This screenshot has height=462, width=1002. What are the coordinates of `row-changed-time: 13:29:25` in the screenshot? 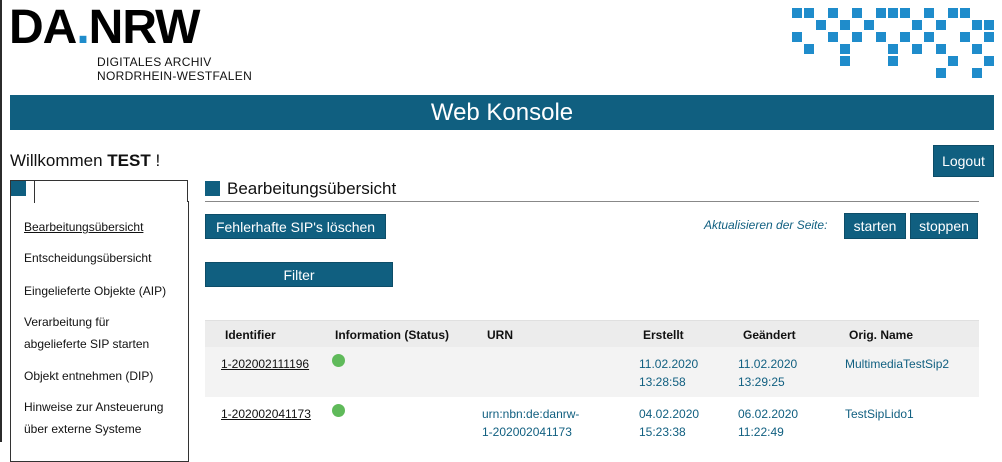 It's located at (761, 382).